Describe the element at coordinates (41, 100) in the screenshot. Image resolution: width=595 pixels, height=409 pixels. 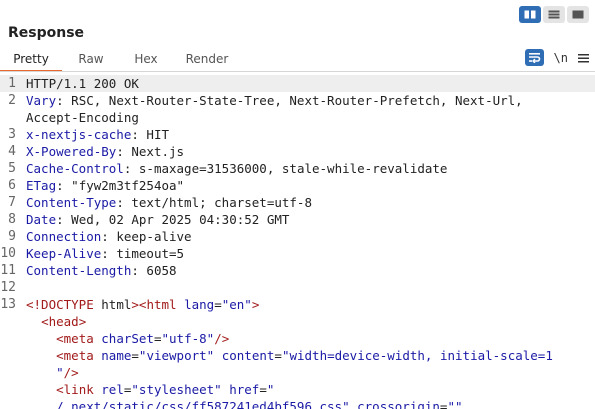
I see `header-name: Vary` at that location.